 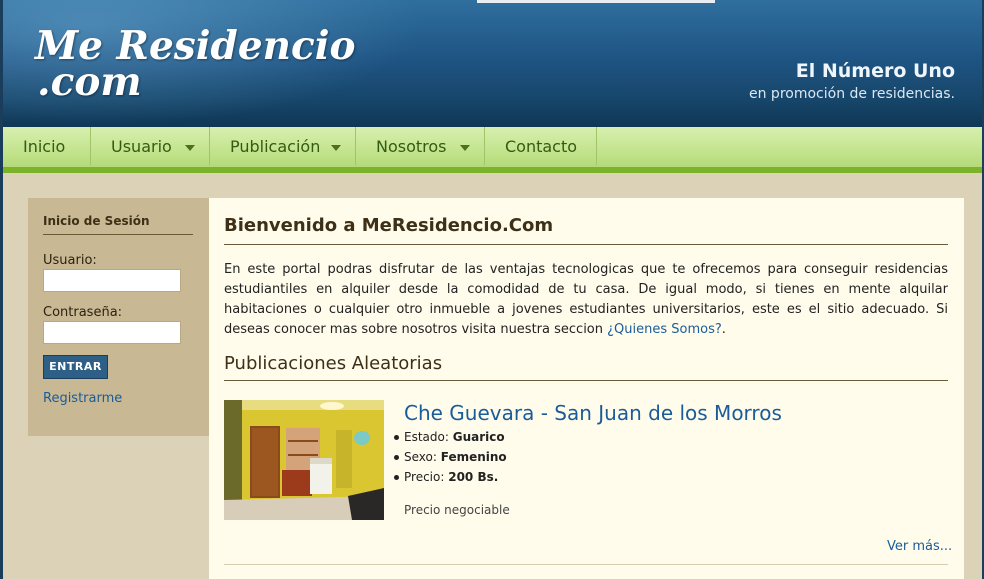 What do you see at coordinates (875, 71) in the screenshot?
I see `slogan-title: El Número Uno` at bounding box center [875, 71].